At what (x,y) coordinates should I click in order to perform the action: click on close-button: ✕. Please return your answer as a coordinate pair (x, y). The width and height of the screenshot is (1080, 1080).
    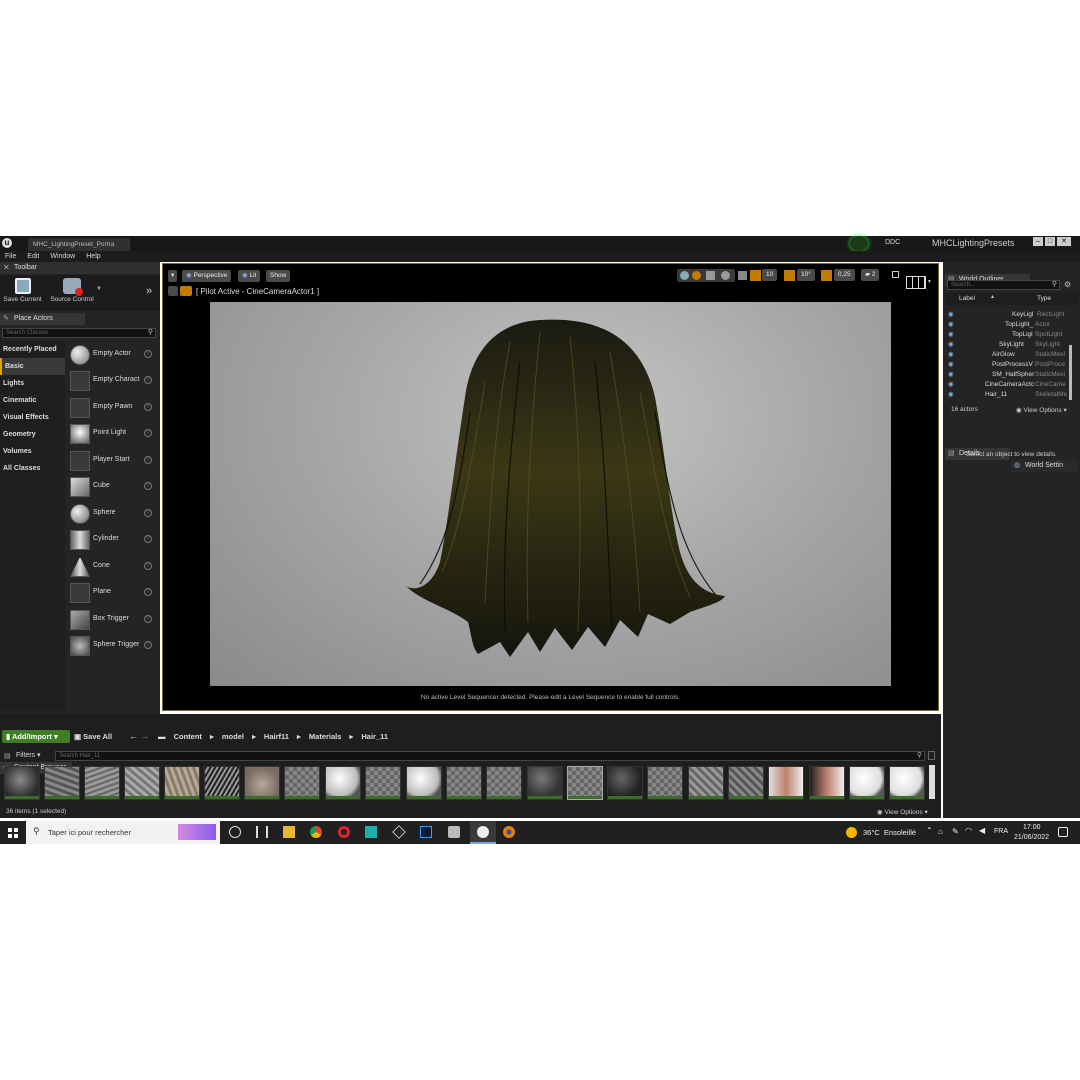
    Looking at the image, I should click on (1064, 241).